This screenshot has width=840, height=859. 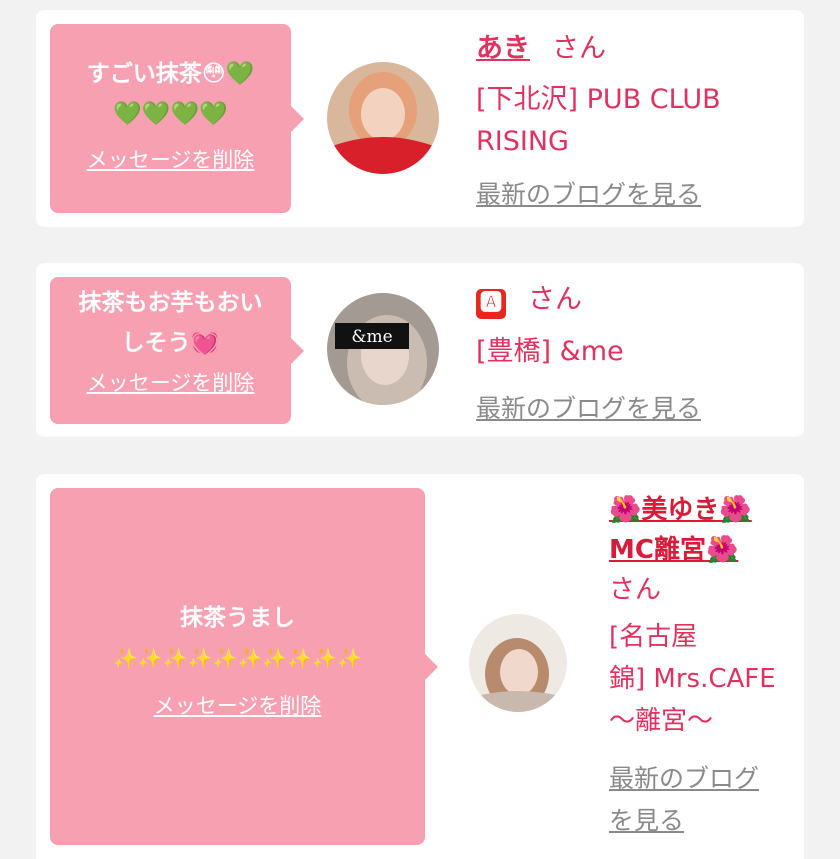 I want to click on blog-link-line: を見る, so click(x=647, y=820).